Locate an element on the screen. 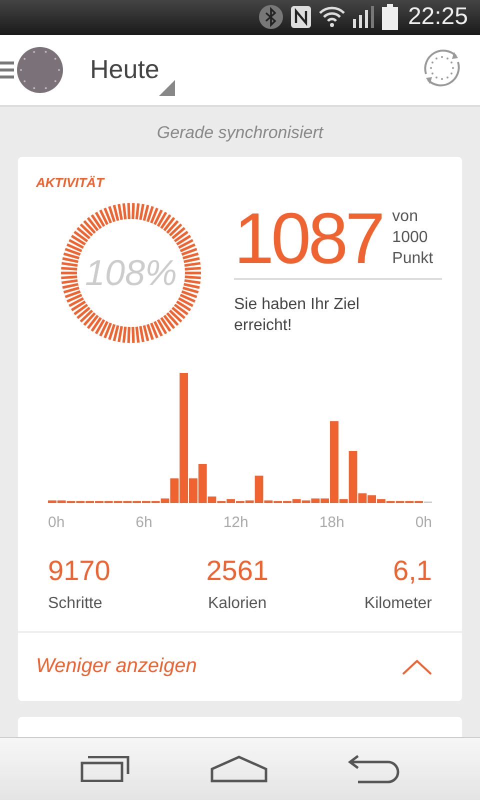  recent-apps-icon is located at coordinates (105, 769).